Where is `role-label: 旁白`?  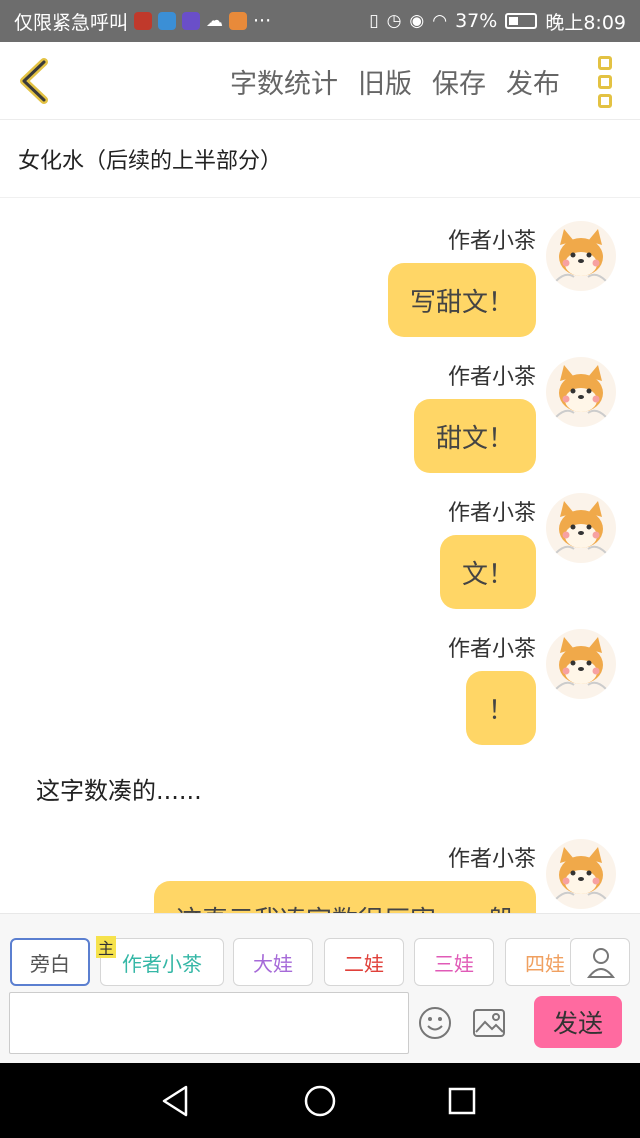 role-label: 旁白 is located at coordinates (50, 963).